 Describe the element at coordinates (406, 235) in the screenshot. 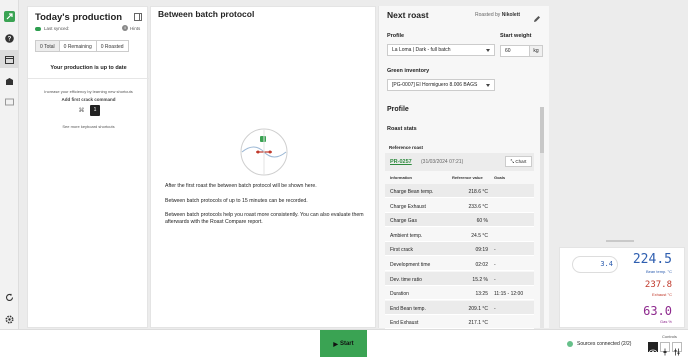

I see `row-information: Ambient temp.` at that location.